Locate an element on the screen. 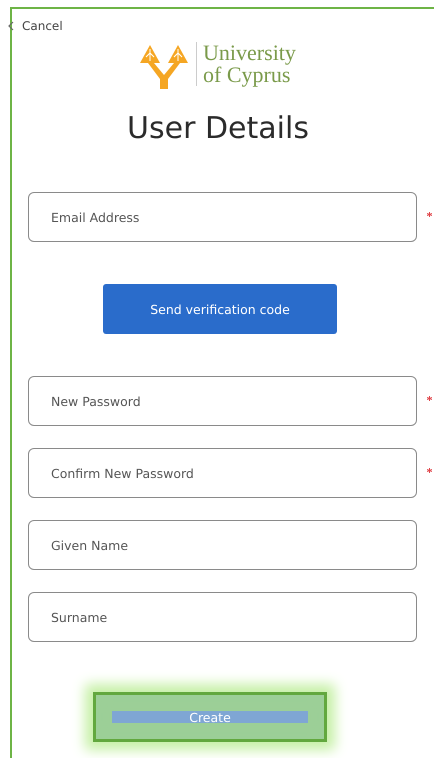 The width and height of the screenshot is (434, 758). chevron-left-icon is located at coordinates (11, 26).